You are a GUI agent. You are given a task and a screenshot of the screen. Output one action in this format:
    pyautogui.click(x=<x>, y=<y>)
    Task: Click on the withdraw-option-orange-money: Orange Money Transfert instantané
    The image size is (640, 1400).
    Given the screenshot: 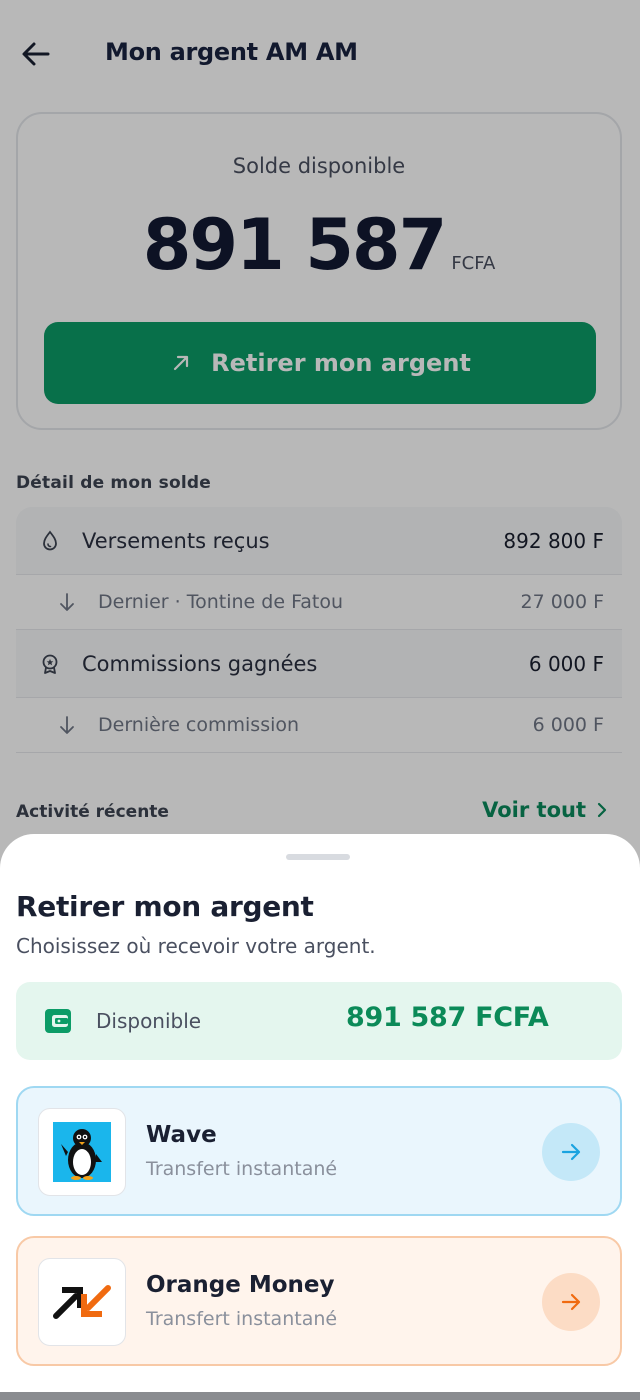 What is the action you would take?
    pyautogui.click(x=319, y=1301)
    